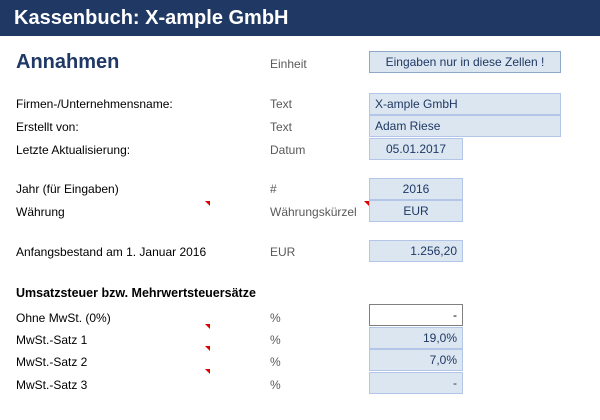 The image size is (600, 420). What do you see at coordinates (67, 189) in the screenshot?
I see `year-label: Jahr (für Eingaben)` at bounding box center [67, 189].